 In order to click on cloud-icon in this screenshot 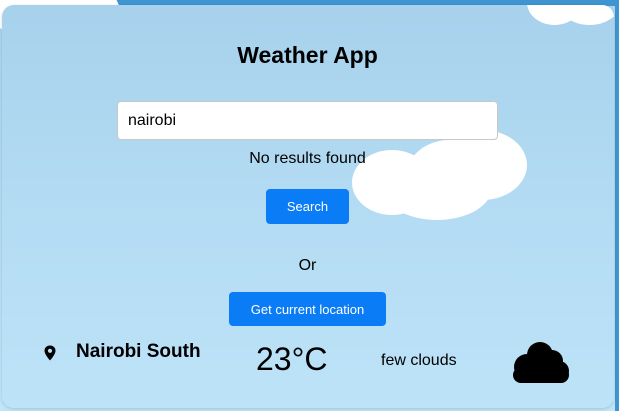, I will do `click(541, 362)`.